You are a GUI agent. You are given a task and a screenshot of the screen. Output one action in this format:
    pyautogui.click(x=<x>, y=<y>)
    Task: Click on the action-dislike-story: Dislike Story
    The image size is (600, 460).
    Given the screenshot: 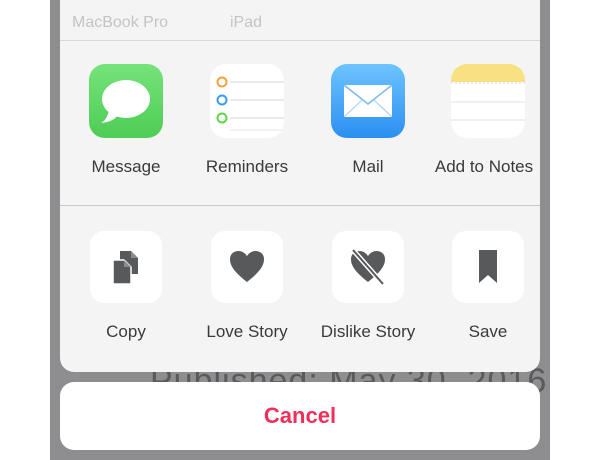 What is the action you would take?
    pyautogui.click(x=368, y=289)
    